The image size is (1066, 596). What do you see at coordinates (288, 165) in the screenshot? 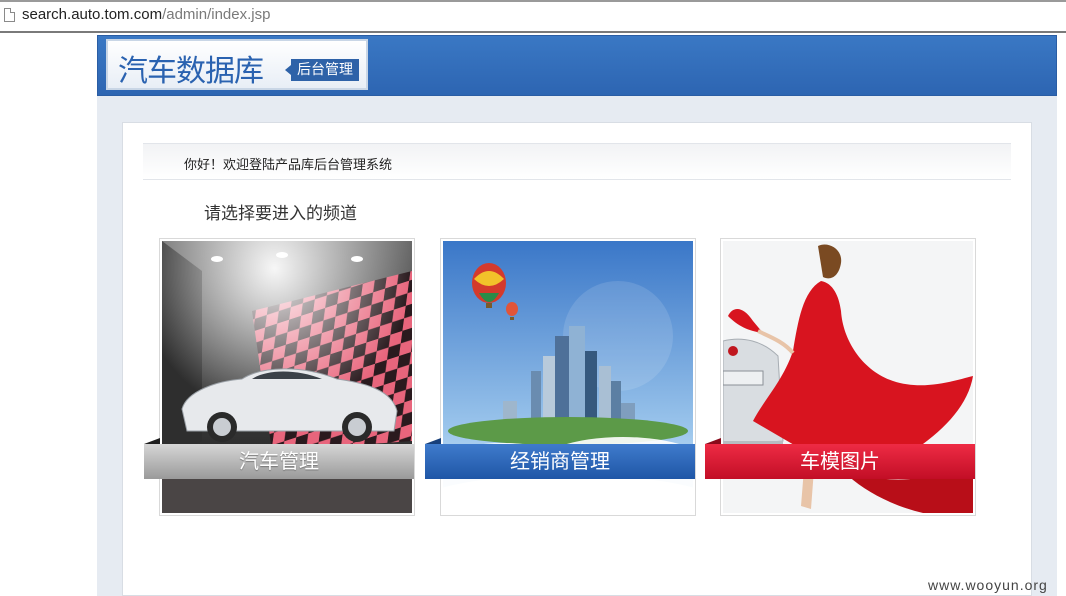
I see `welcome-text: 你好！欢迎登陆产品库后台管理系统` at bounding box center [288, 165].